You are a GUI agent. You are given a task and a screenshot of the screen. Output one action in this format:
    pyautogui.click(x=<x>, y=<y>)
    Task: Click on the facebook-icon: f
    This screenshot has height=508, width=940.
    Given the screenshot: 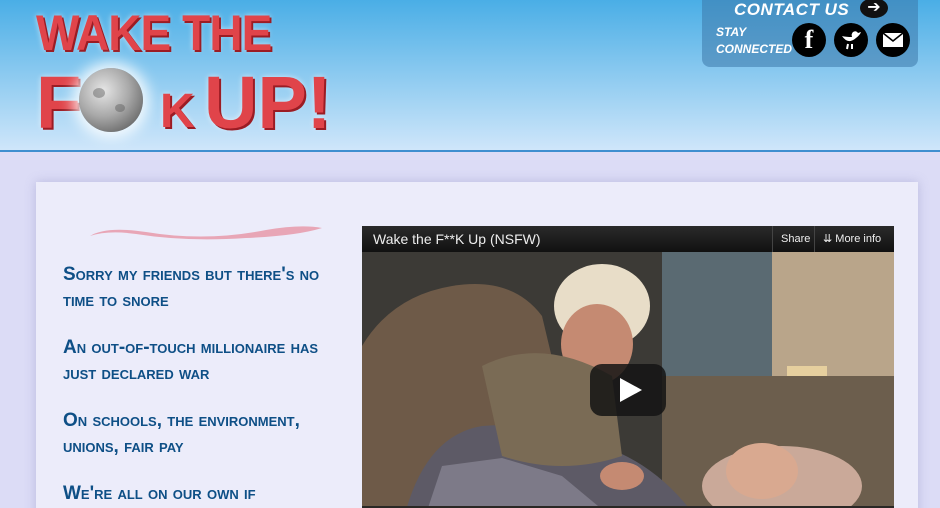 What is the action you would take?
    pyautogui.click(x=809, y=40)
    